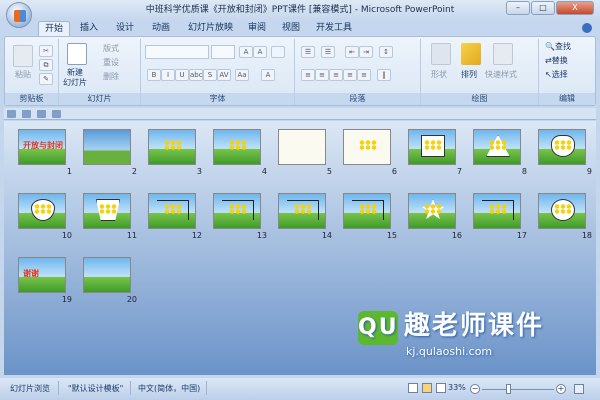 The width and height of the screenshot is (600, 400). Describe the element at coordinates (31, 273) in the screenshot. I see `slide-title: 谢谢` at that location.